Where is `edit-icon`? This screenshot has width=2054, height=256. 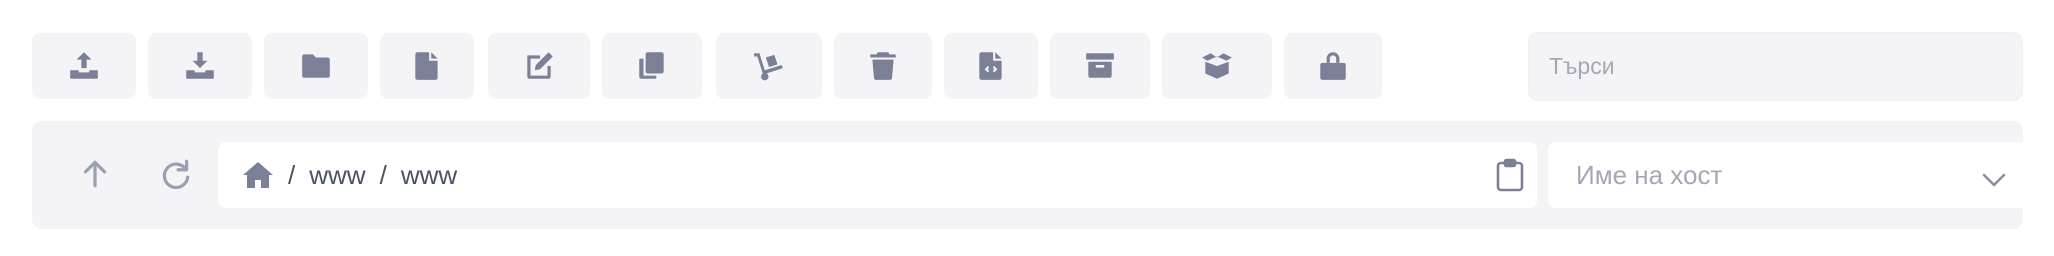 edit-icon is located at coordinates (540, 65).